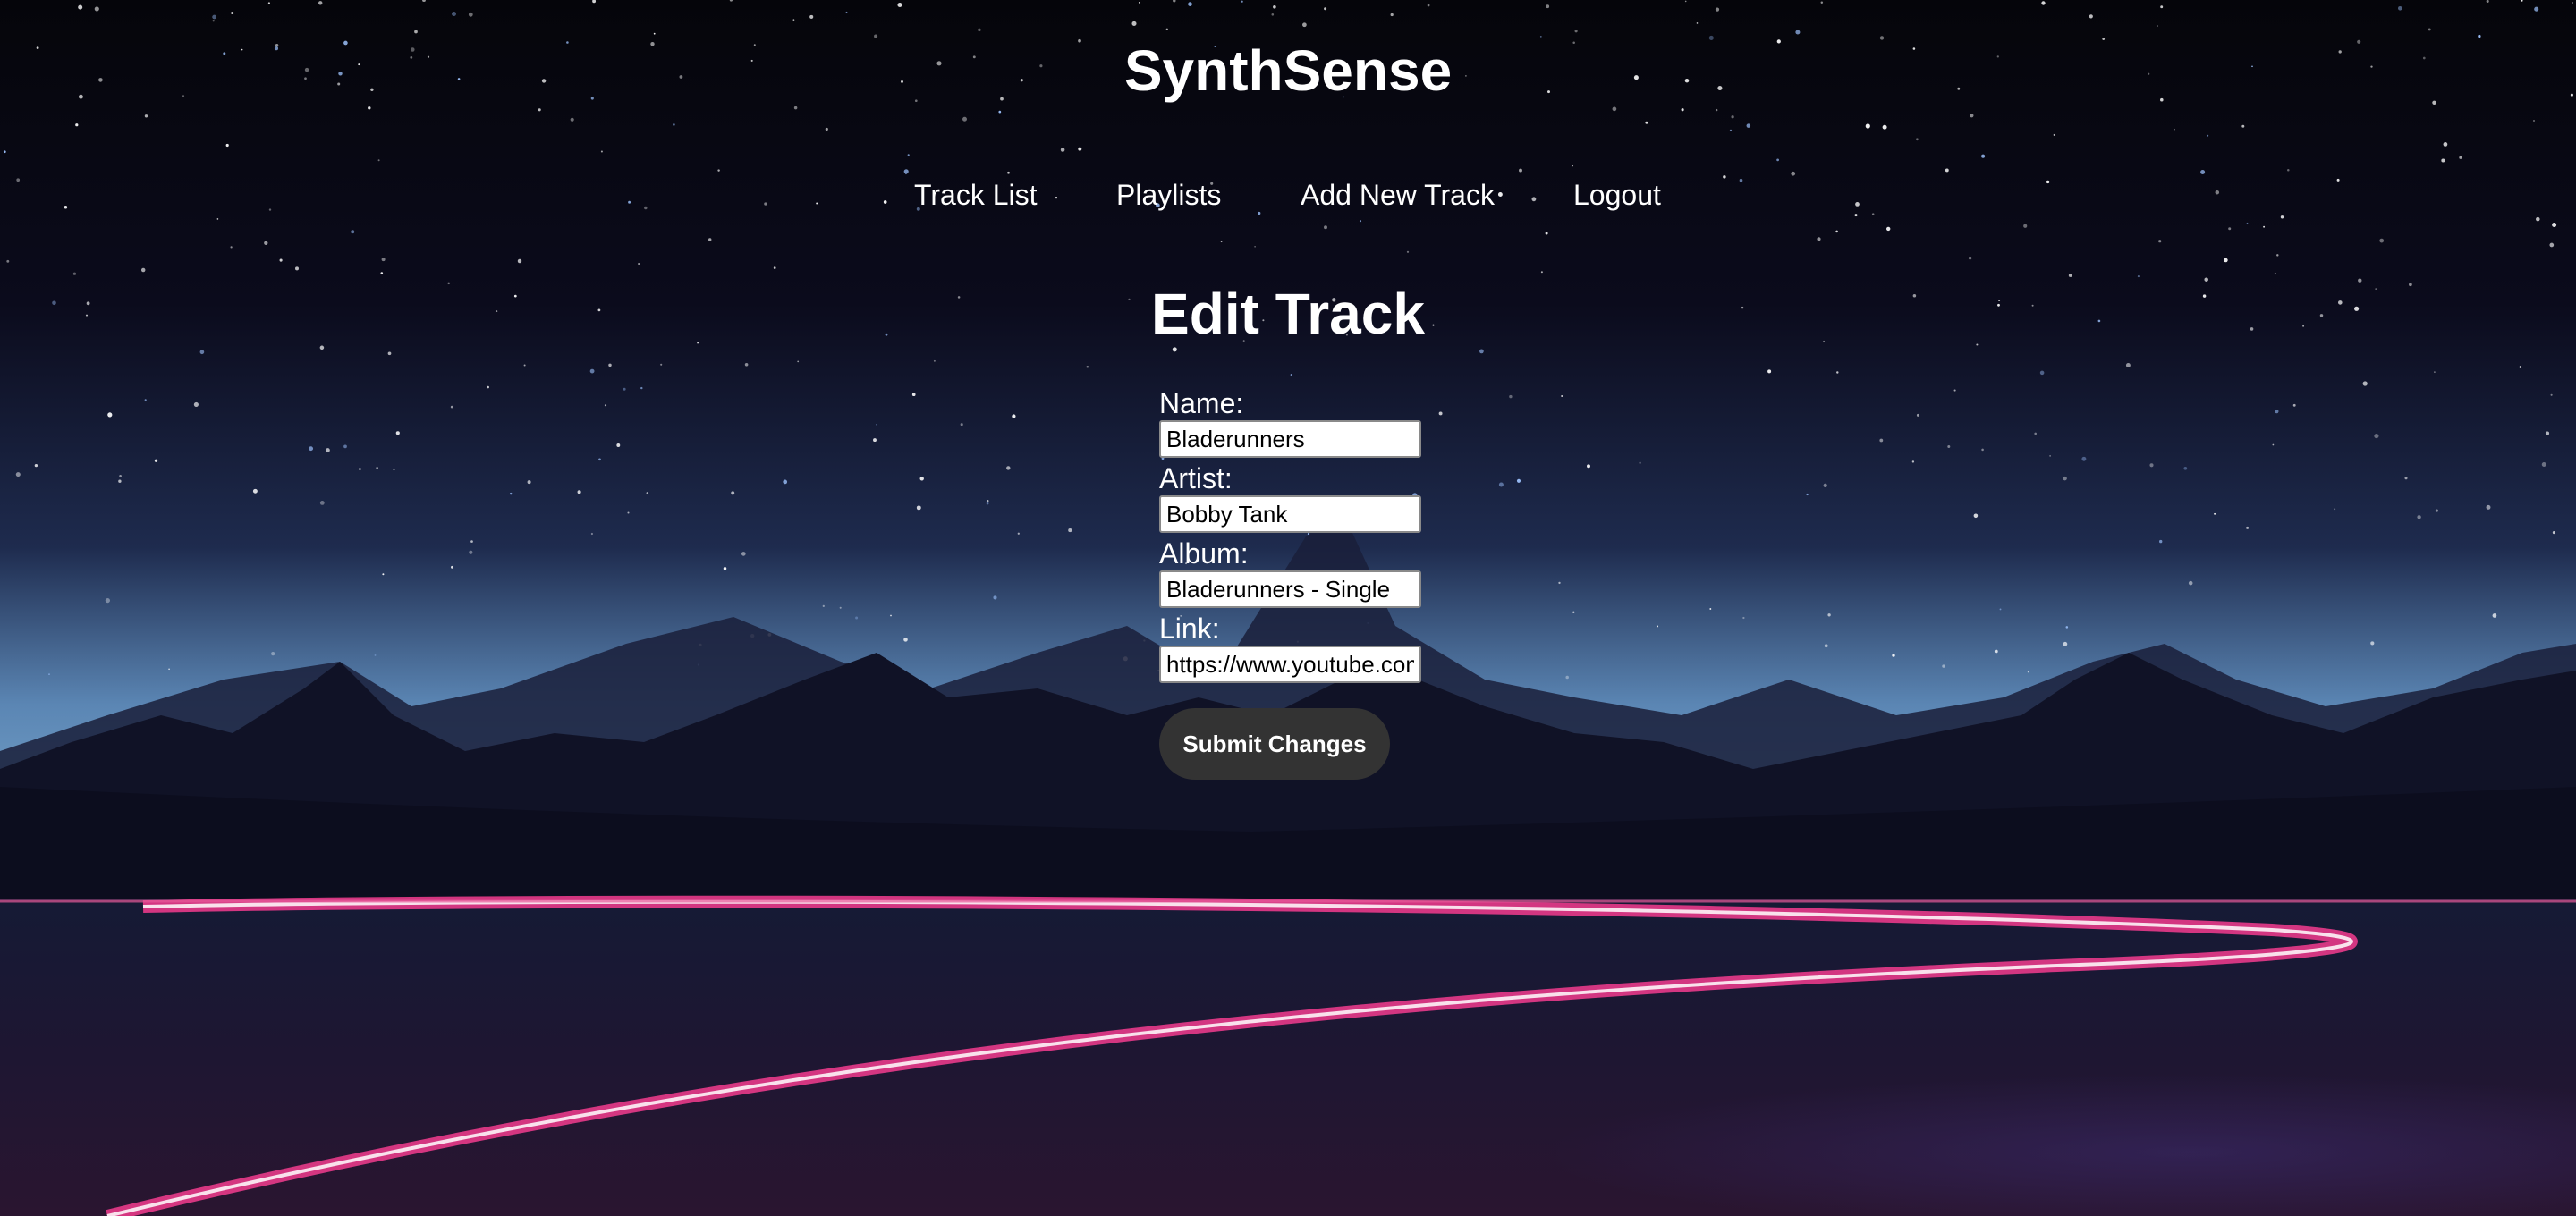 This screenshot has width=2576, height=1216. What do you see at coordinates (1288, 70) in the screenshot?
I see `site-title: SynthSense` at bounding box center [1288, 70].